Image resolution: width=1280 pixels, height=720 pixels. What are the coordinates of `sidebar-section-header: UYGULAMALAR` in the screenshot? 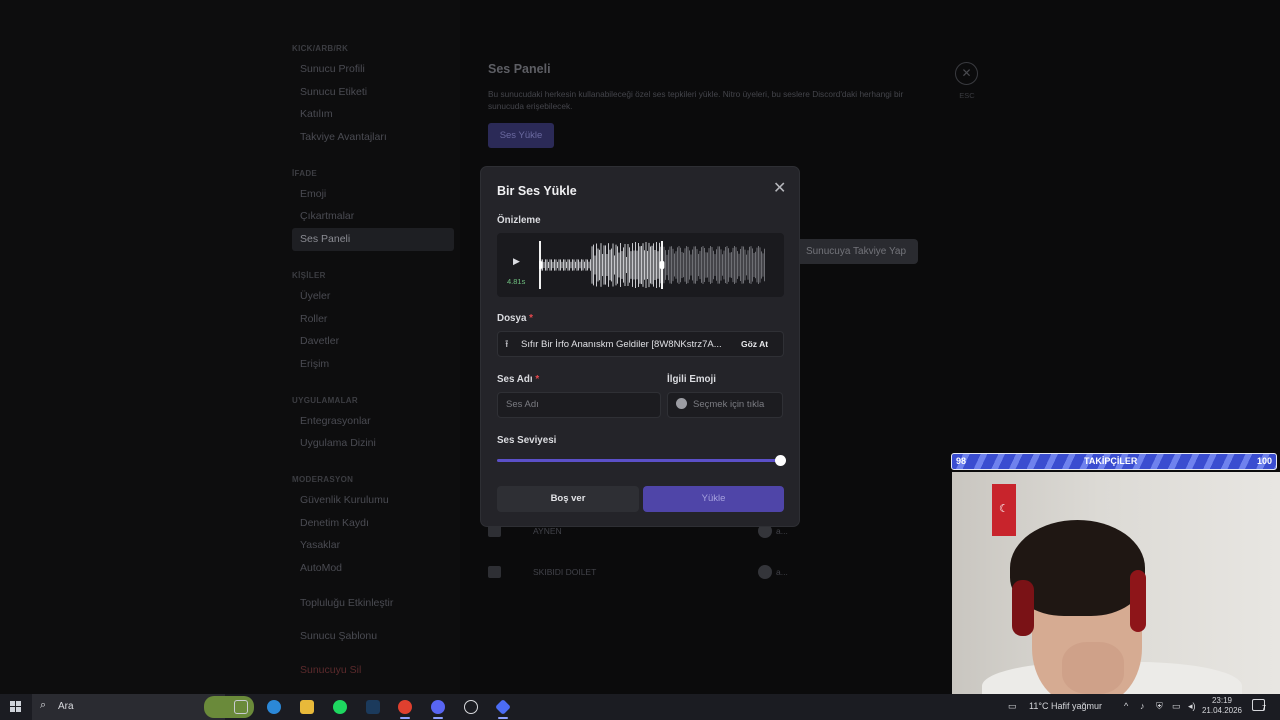 It's located at (325, 400).